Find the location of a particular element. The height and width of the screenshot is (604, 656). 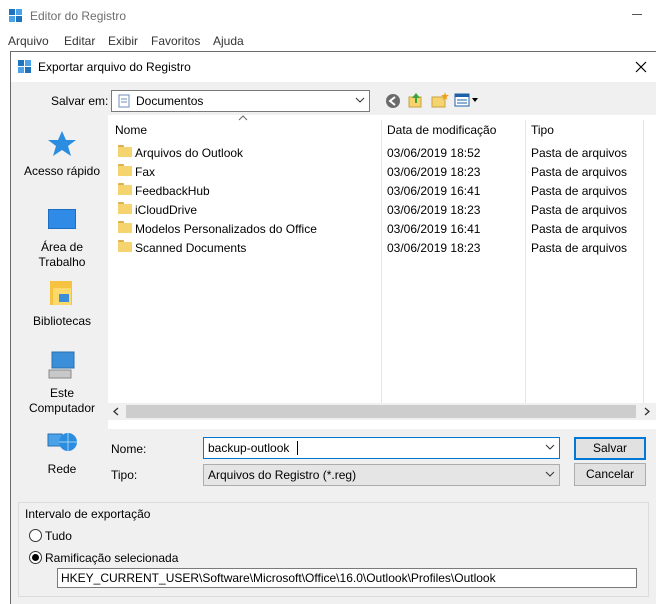

place-label: Acesso rápido is located at coordinates (62, 171).